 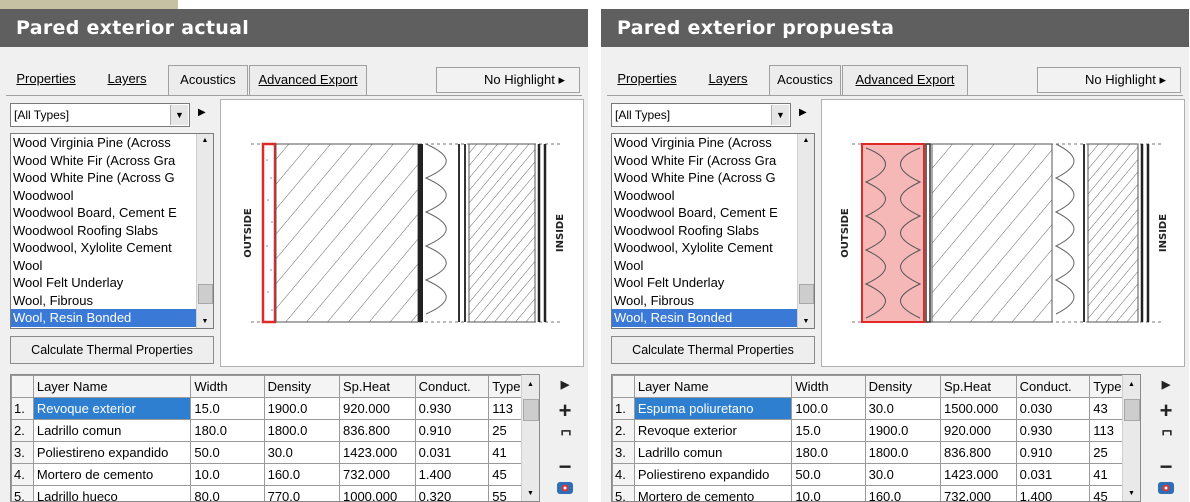 What do you see at coordinates (104, 143) in the screenshot?
I see `list-item: Wood Virginia Pine (Across` at bounding box center [104, 143].